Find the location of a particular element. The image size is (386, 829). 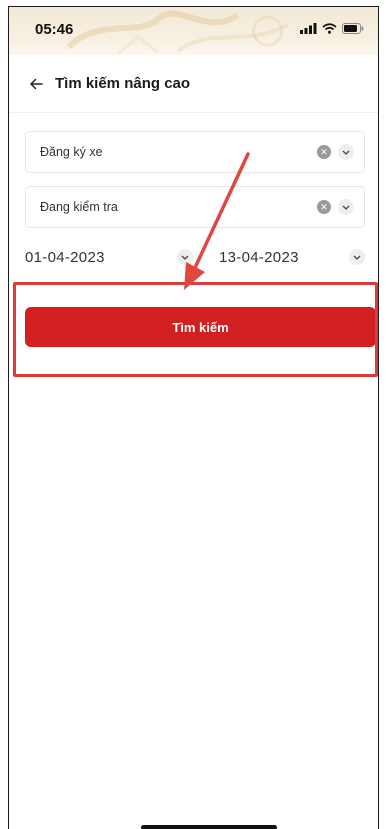

back-button is located at coordinates (36, 84).